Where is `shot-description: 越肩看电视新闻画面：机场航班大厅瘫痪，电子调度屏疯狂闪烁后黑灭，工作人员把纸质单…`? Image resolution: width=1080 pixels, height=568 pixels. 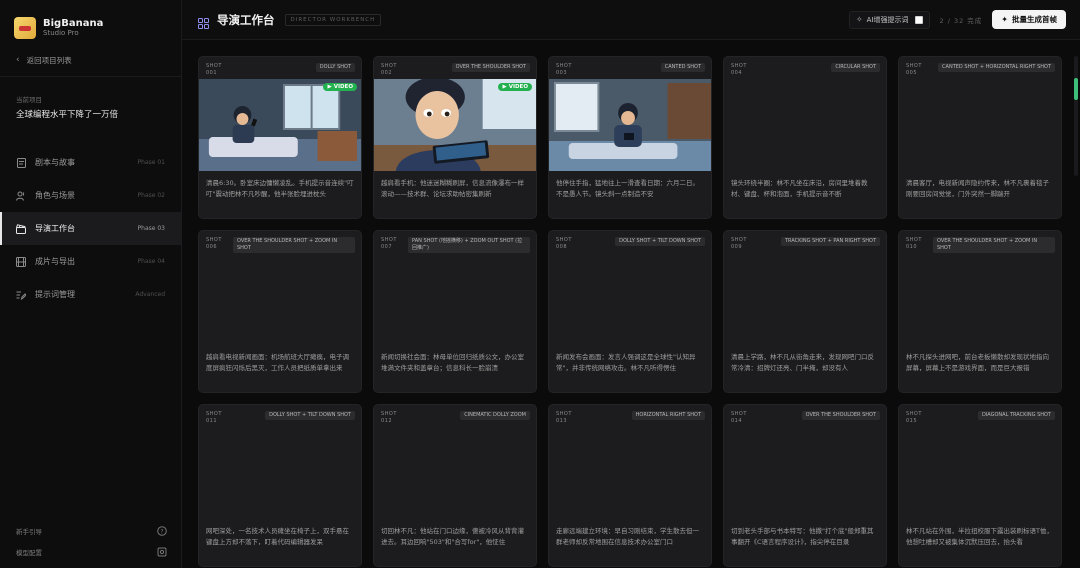 shot-description: 越肩看电视新闻画面：机场航班大厅瘫痪，电子调度屏疯狂闪烁后黑灭，工作人员把纸质单… is located at coordinates (277, 362).